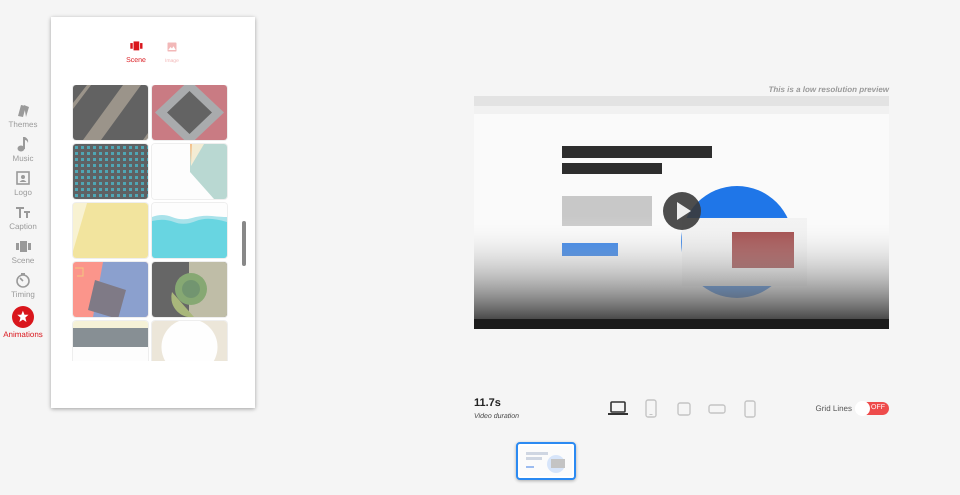 The width and height of the screenshot is (960, 495). Describe the element at coordinates (828, 89) in the screenshot. I see `preview-note: This is a low resolution preview` at that location.